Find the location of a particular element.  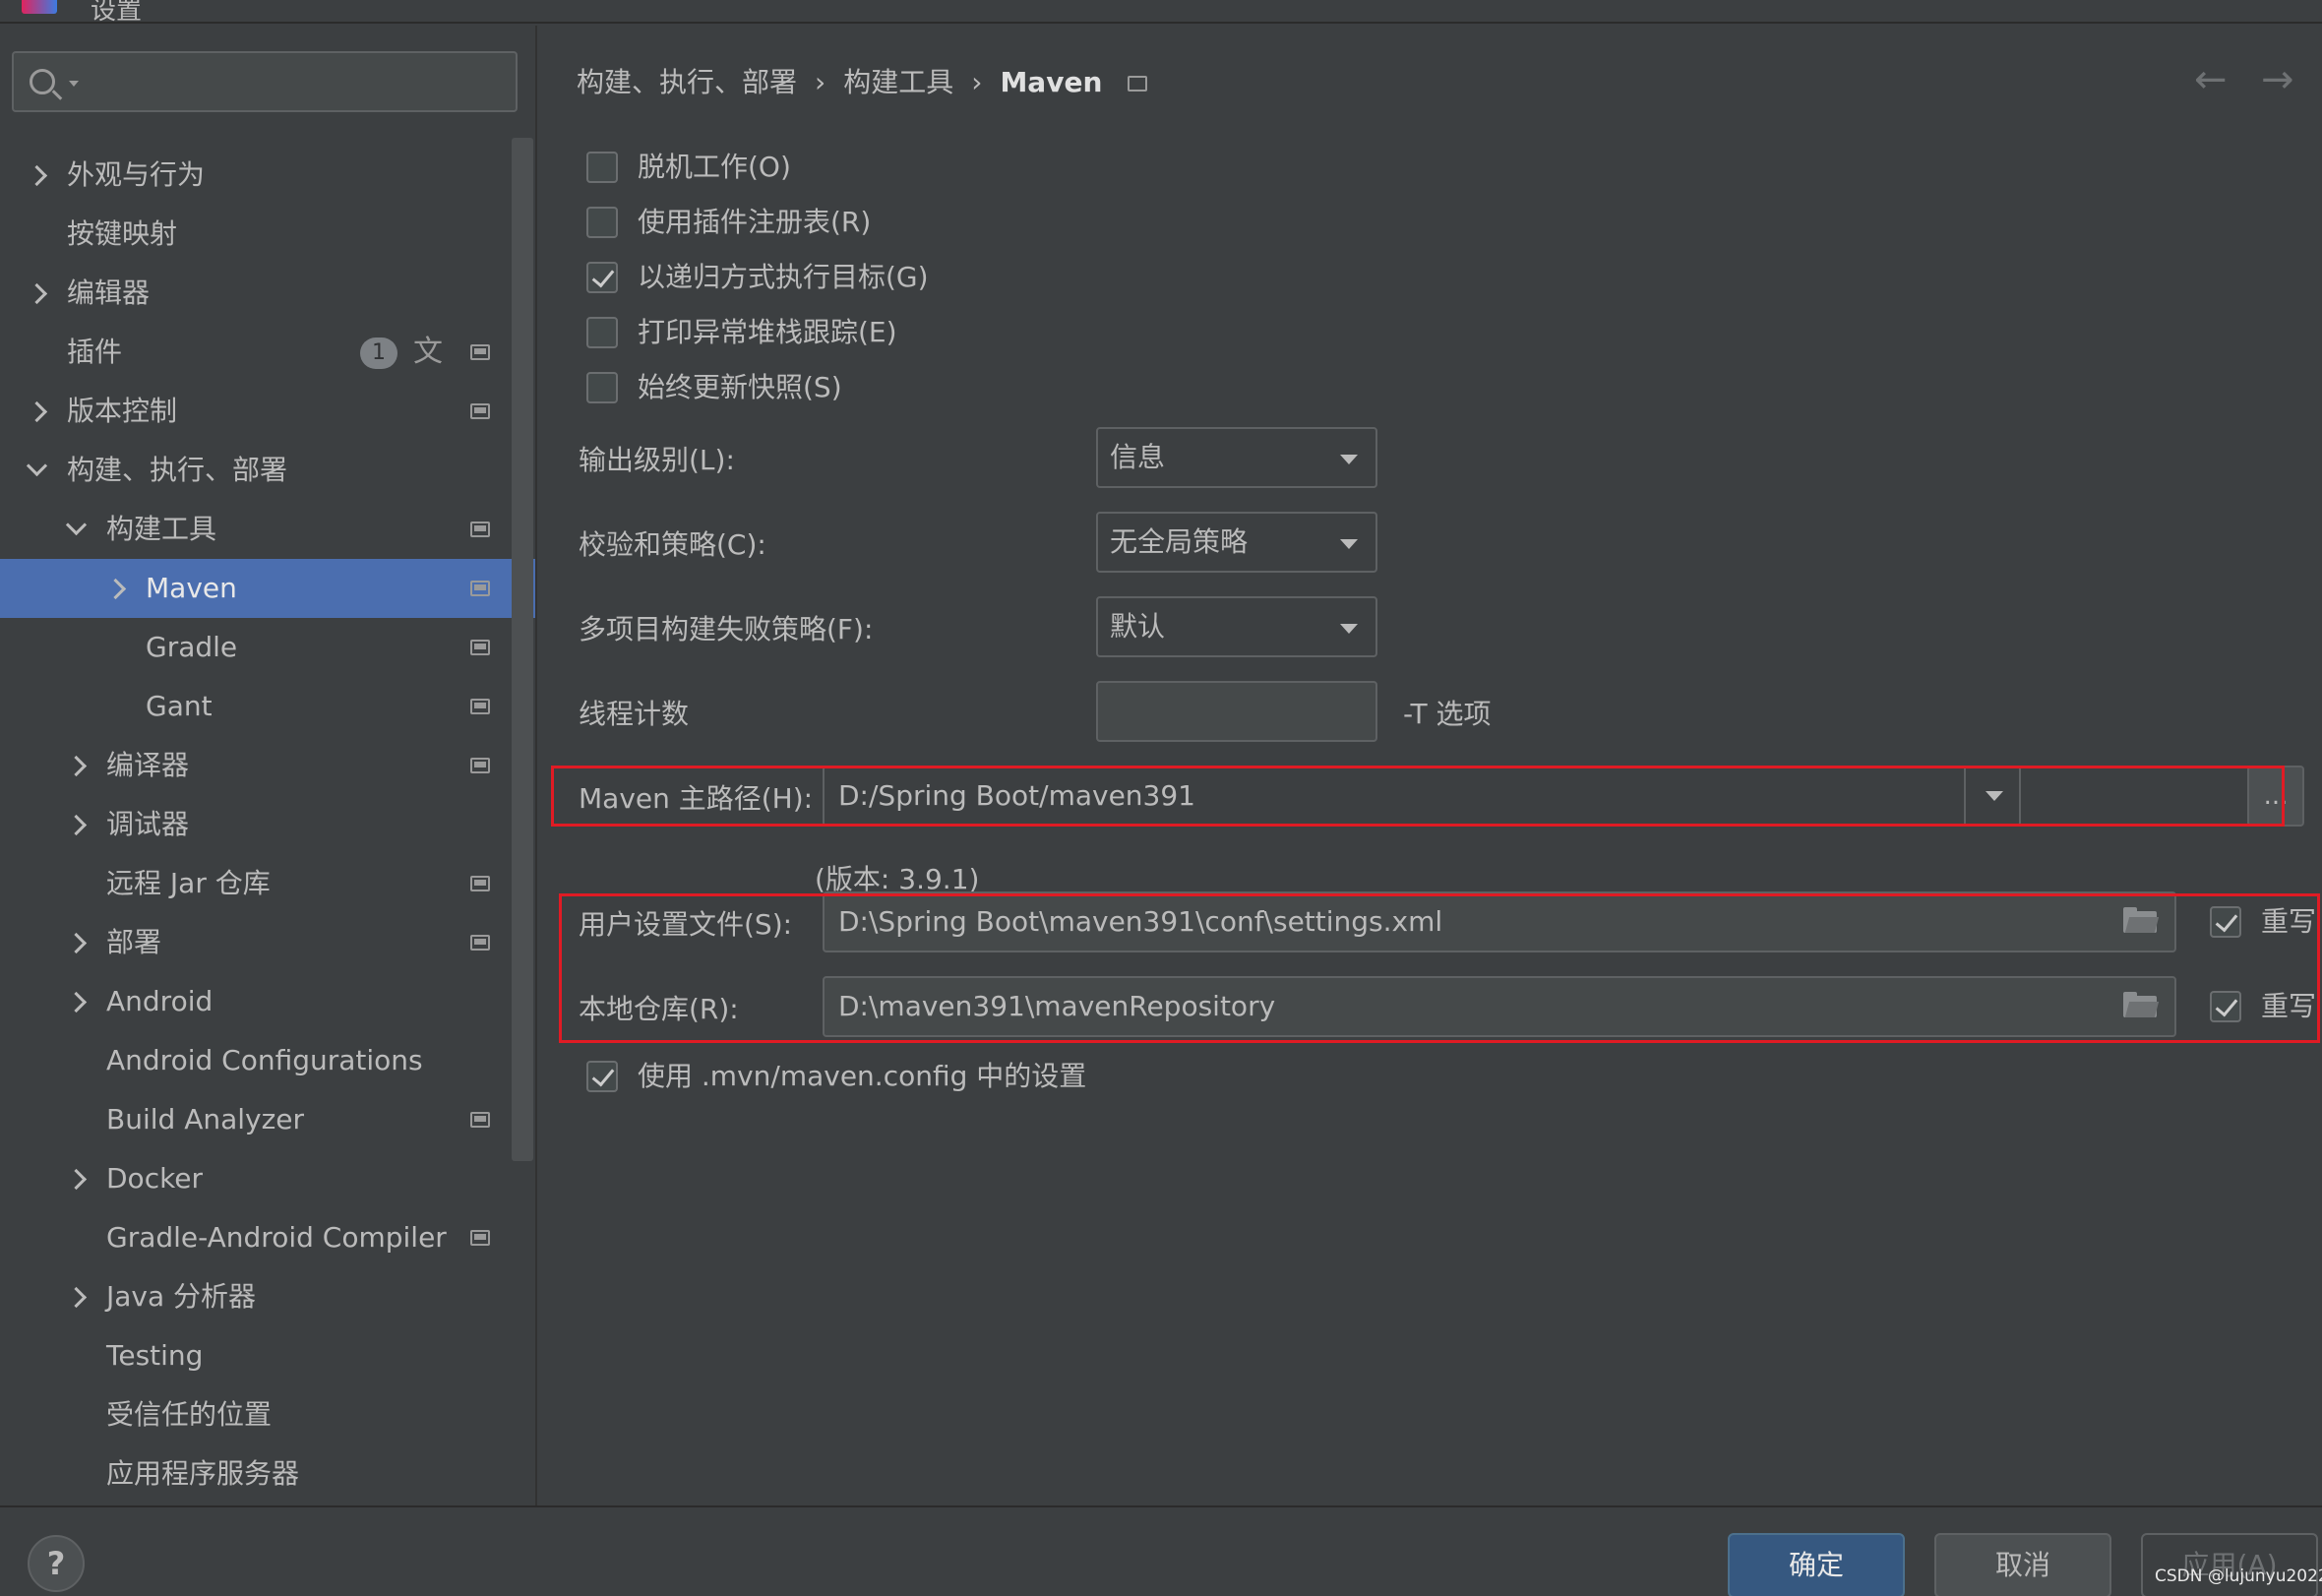

ok-button: 确定 is located at coordinates (1816, 1564).